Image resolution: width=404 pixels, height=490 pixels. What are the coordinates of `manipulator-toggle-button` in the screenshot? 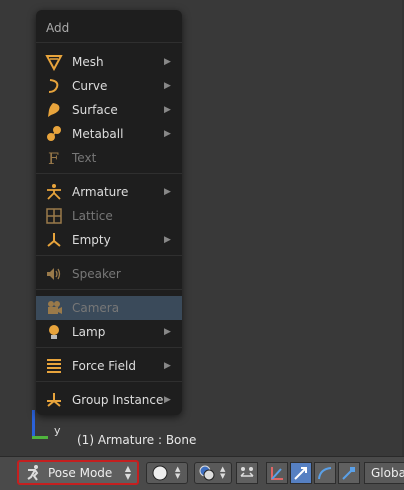 It's located at (277, 473).